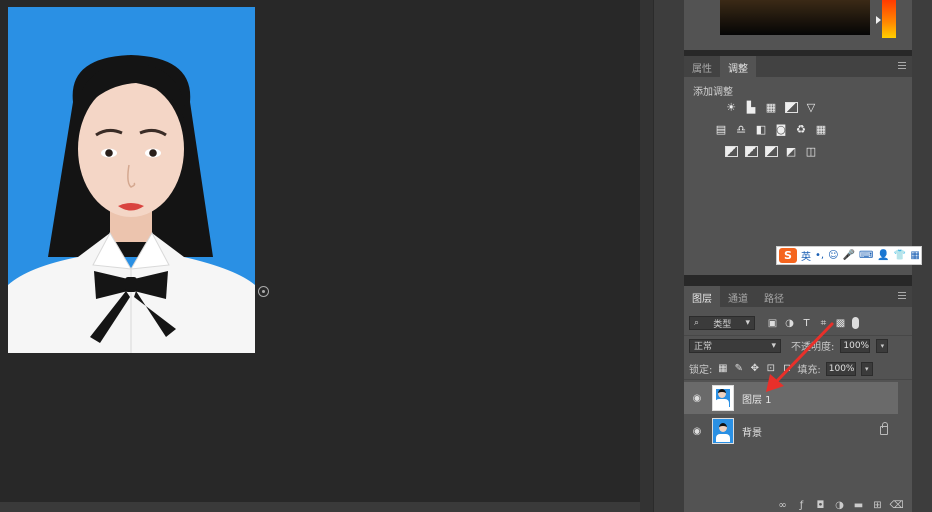  What do you see at coordinates (738, 296) in the screenshot?
I see `tab-channels: 通道` at bounding box center [738, 296].